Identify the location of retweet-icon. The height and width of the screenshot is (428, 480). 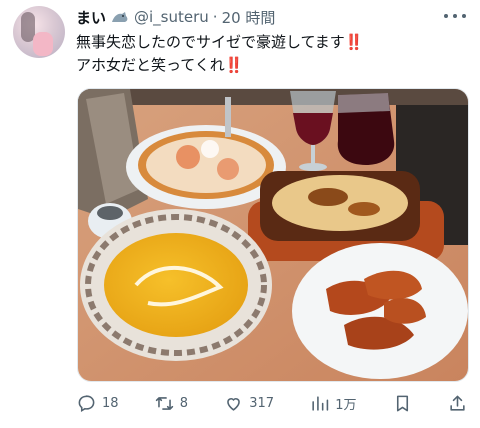
(164, 403).